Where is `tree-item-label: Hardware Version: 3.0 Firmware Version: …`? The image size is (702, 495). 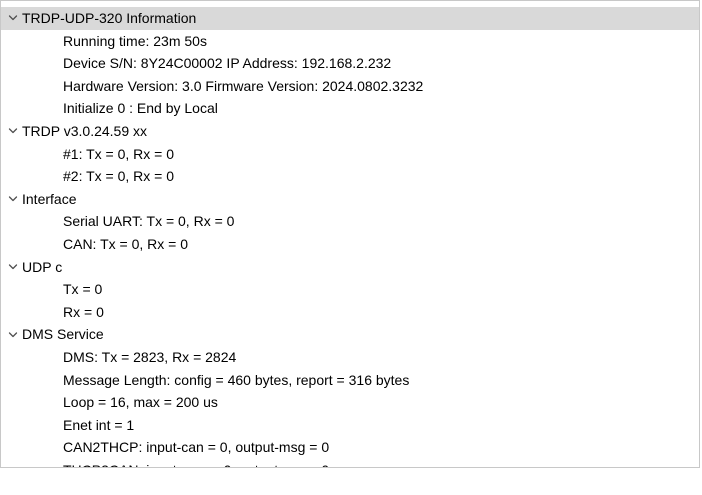
tree-item-label: Hardware Version: 3.0 Firmware Version: … is located at coordinates (243, 85).